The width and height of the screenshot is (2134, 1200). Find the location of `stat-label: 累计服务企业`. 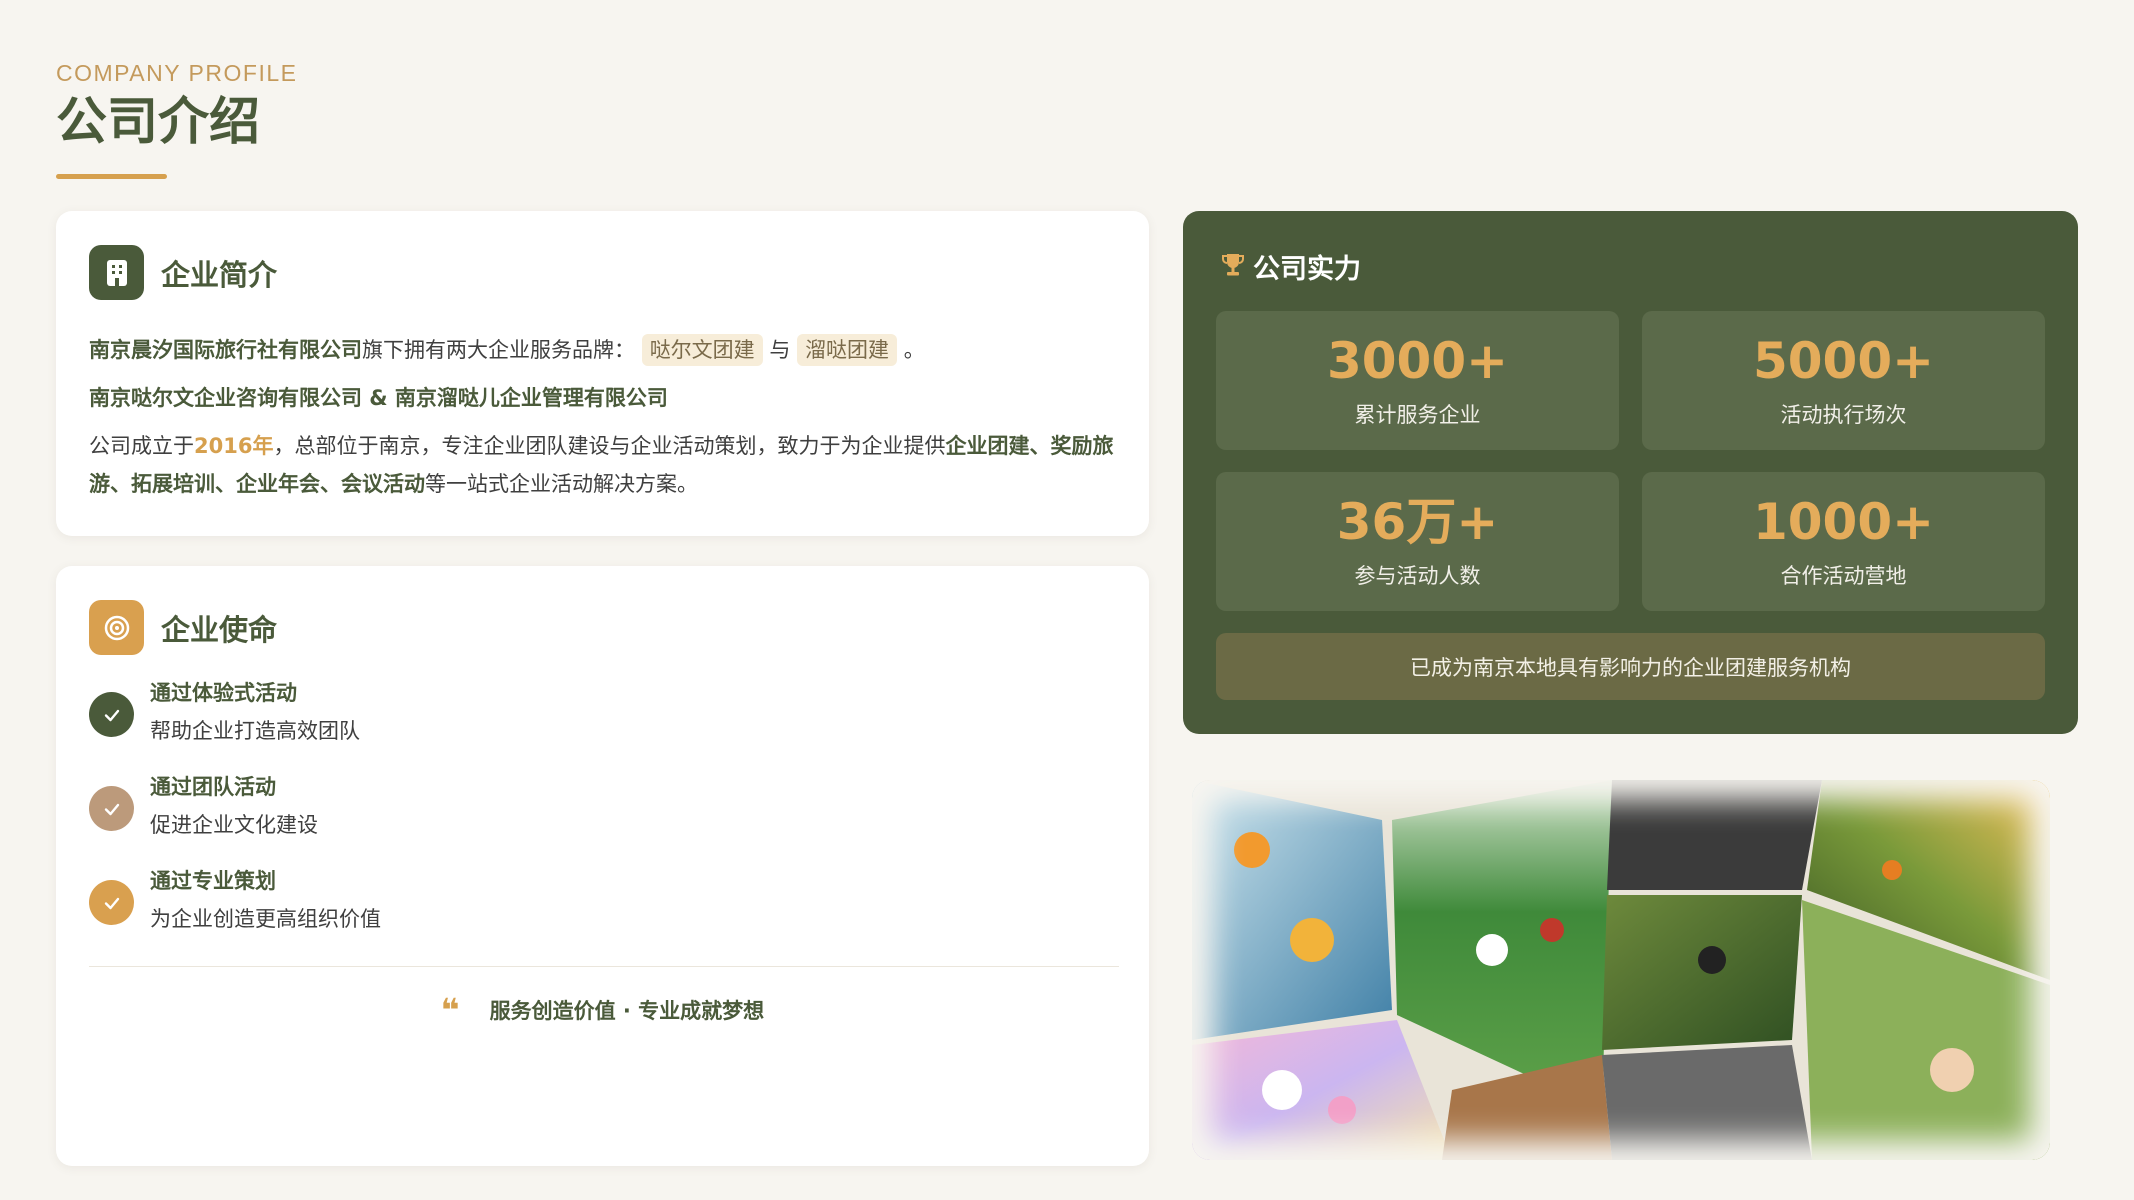

stat-label: 累计服务企业 is located at coordinates (1417, 415).